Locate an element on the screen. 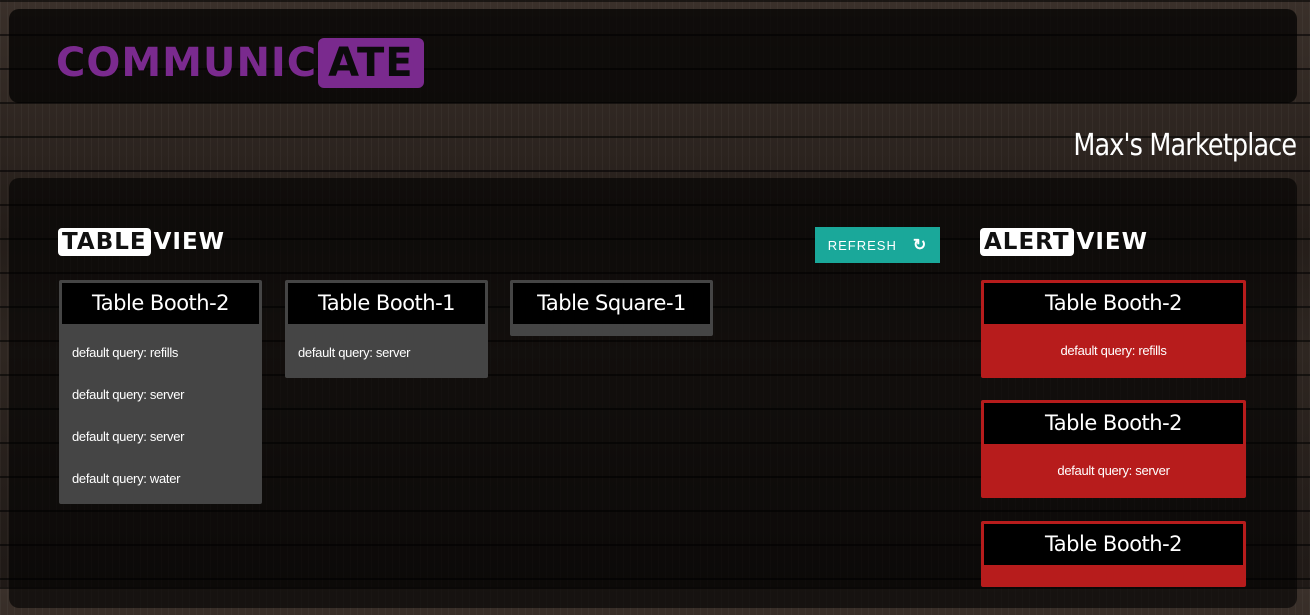  table-card-title: Table Booth-1 is located at coordinates (386, 303).